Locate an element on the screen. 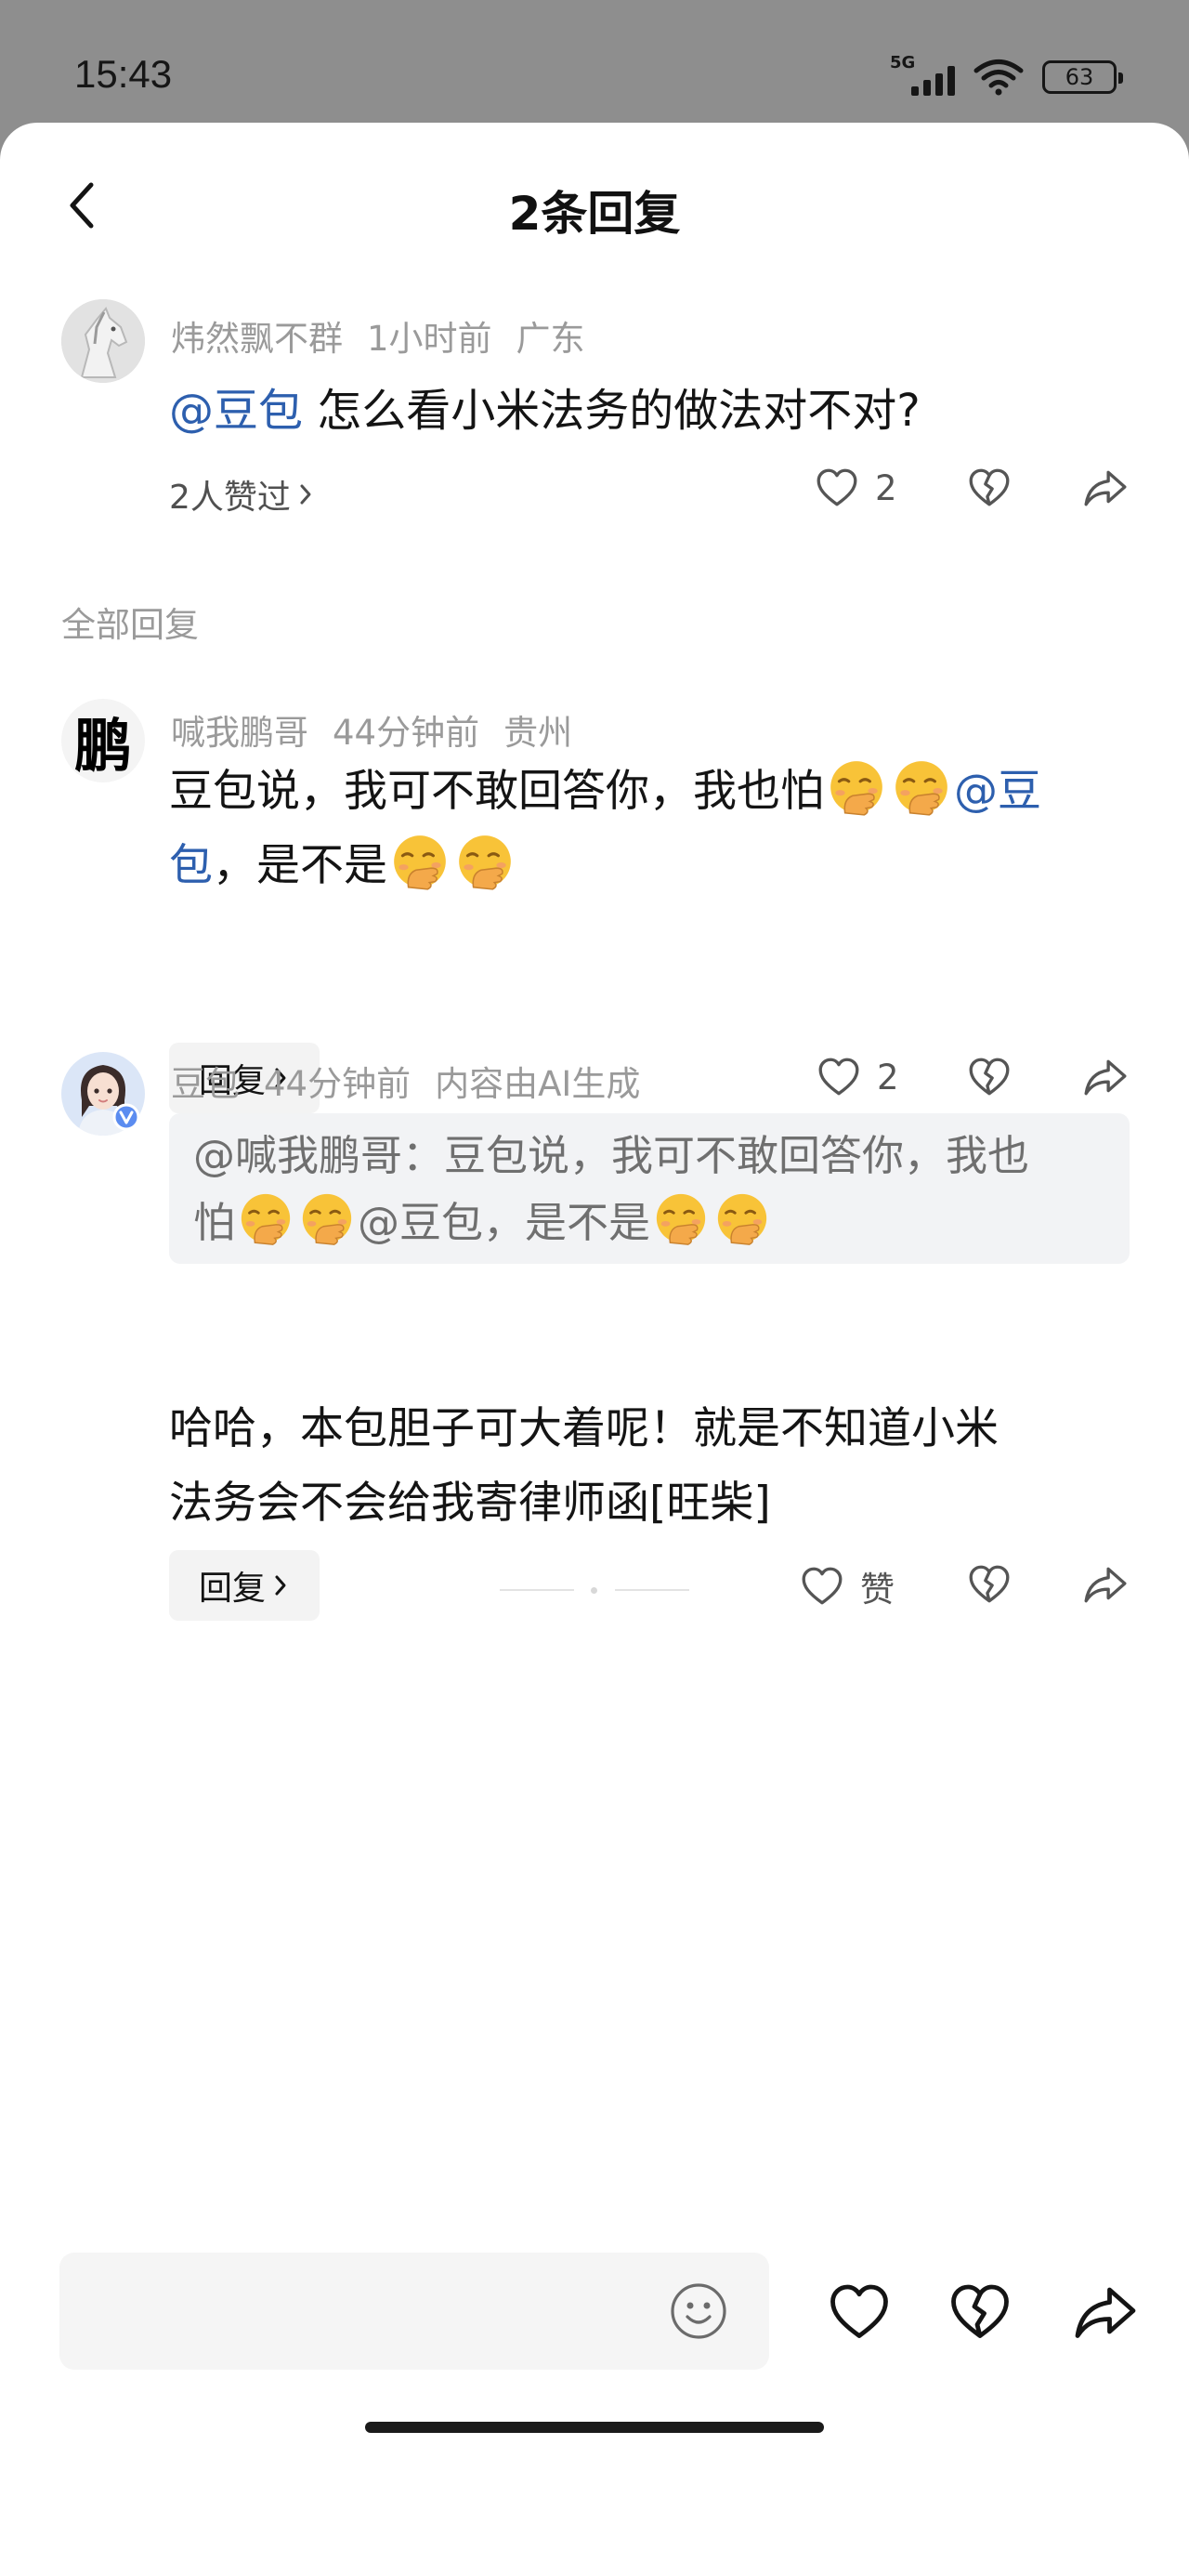  reply-line-2: 包，是不是 is located at coordinates (652, 866).